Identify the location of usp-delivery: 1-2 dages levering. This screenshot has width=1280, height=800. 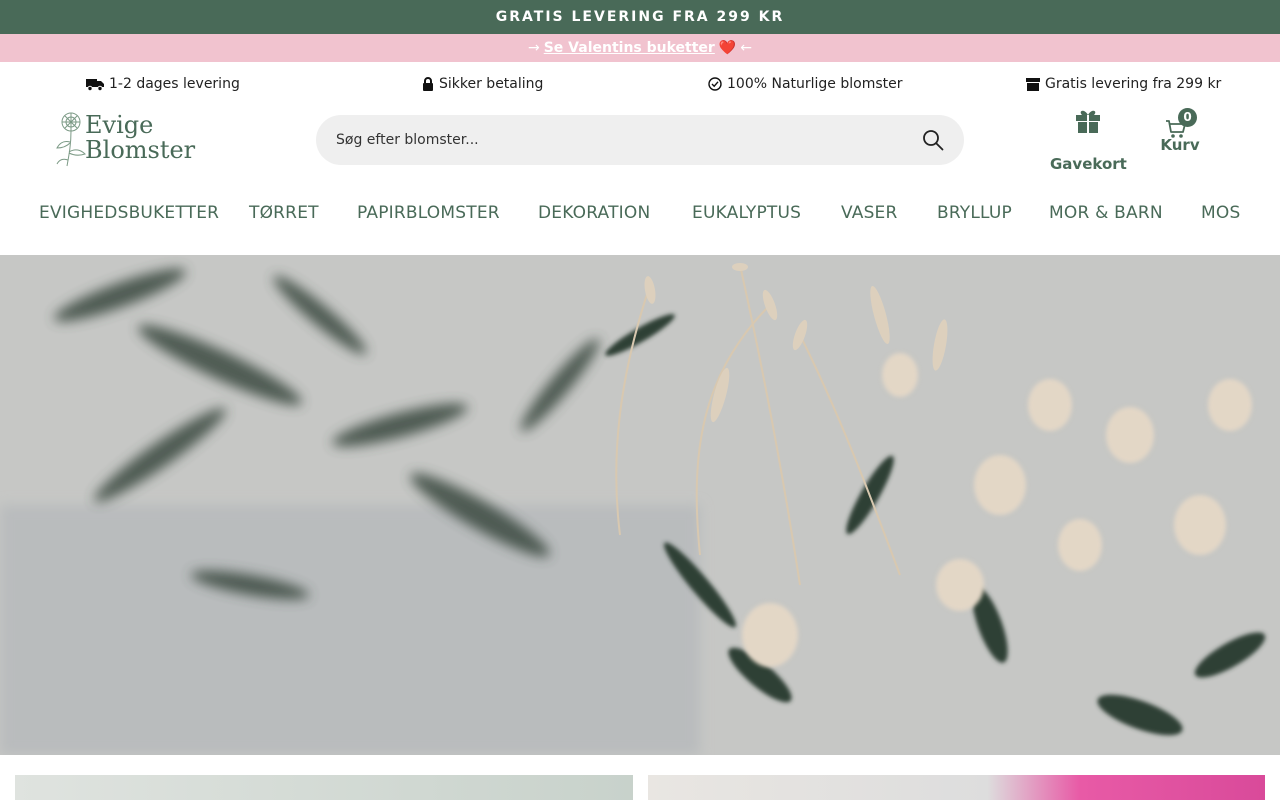
(163, 84).